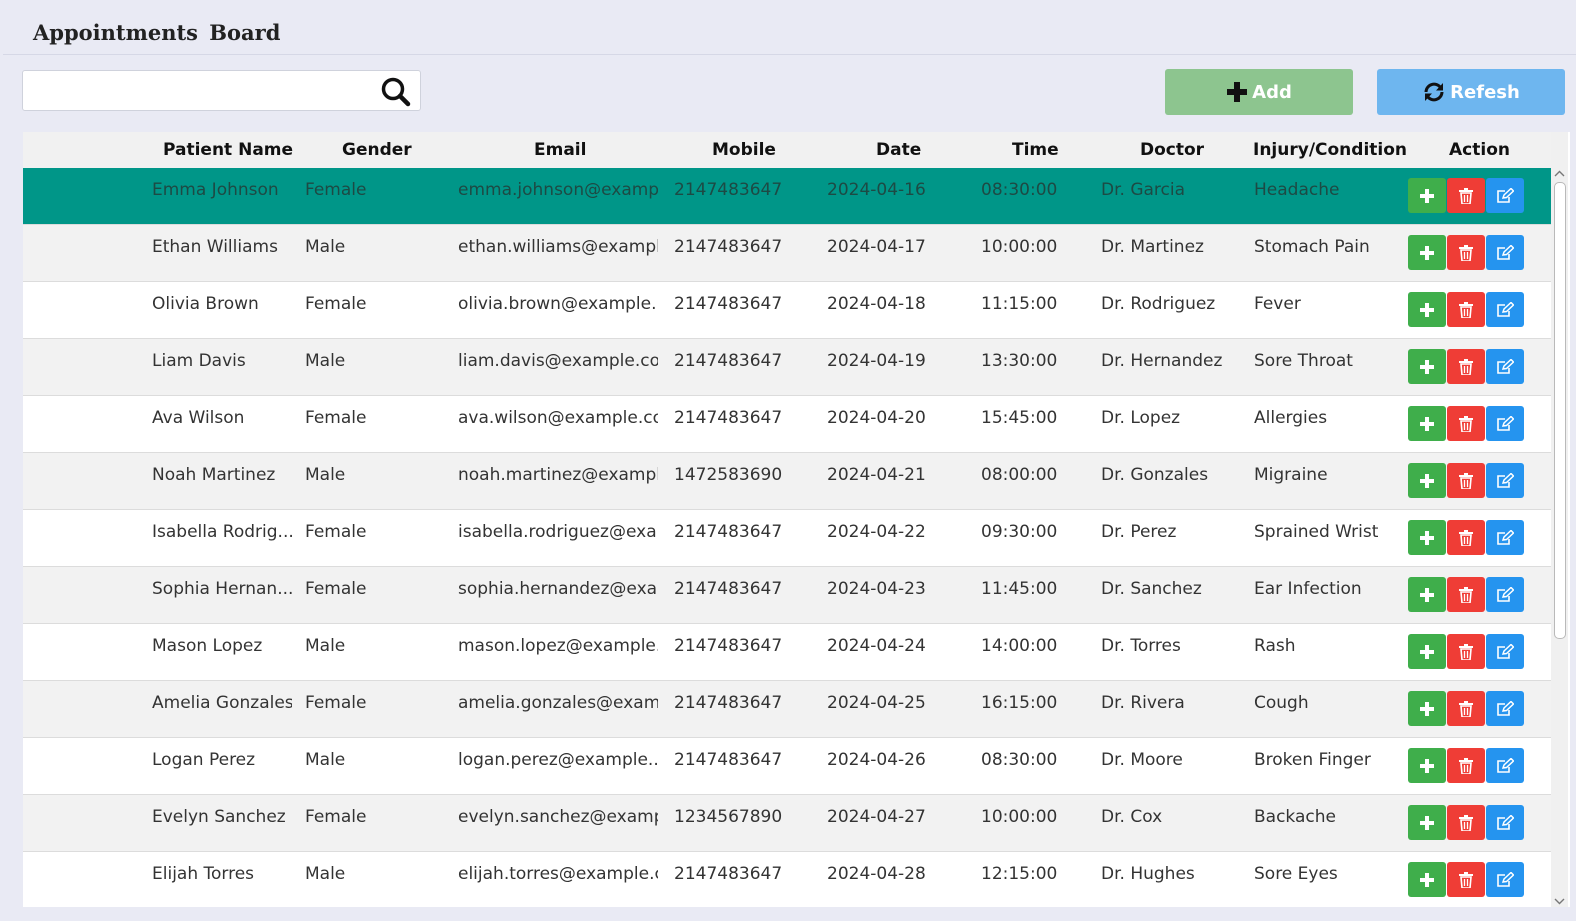  I want to click on search-icon, so click(396, 92).